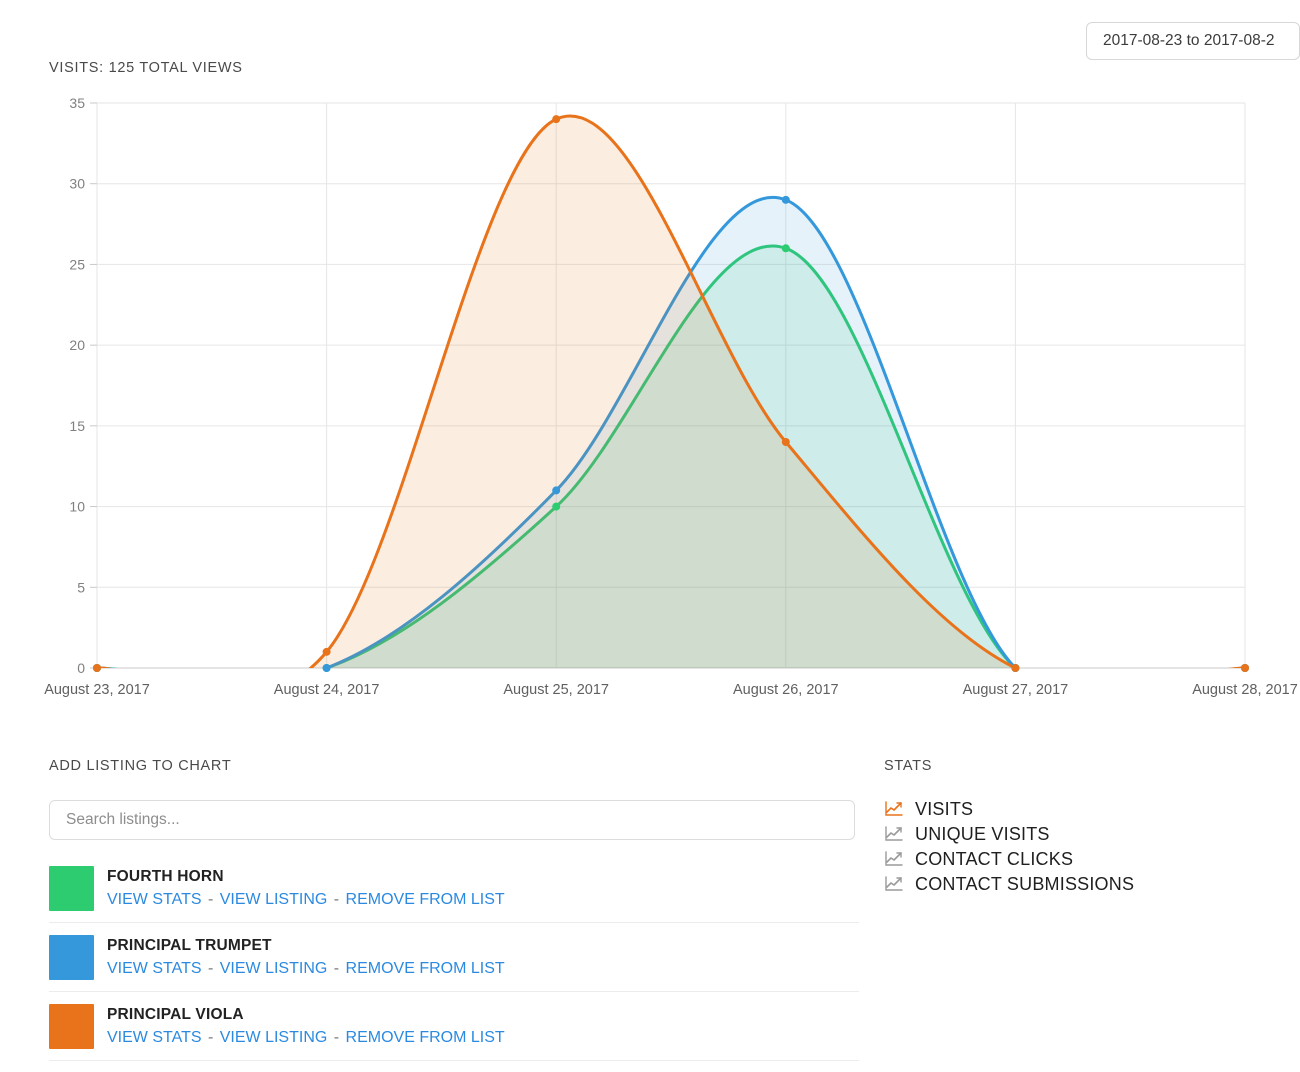 The image size is (1300, 1072). Describe the element at coordinates (1084, 858) in the screenshot. I see `stat-row-contact-clicks: CONTACT CLICKS` at that location.